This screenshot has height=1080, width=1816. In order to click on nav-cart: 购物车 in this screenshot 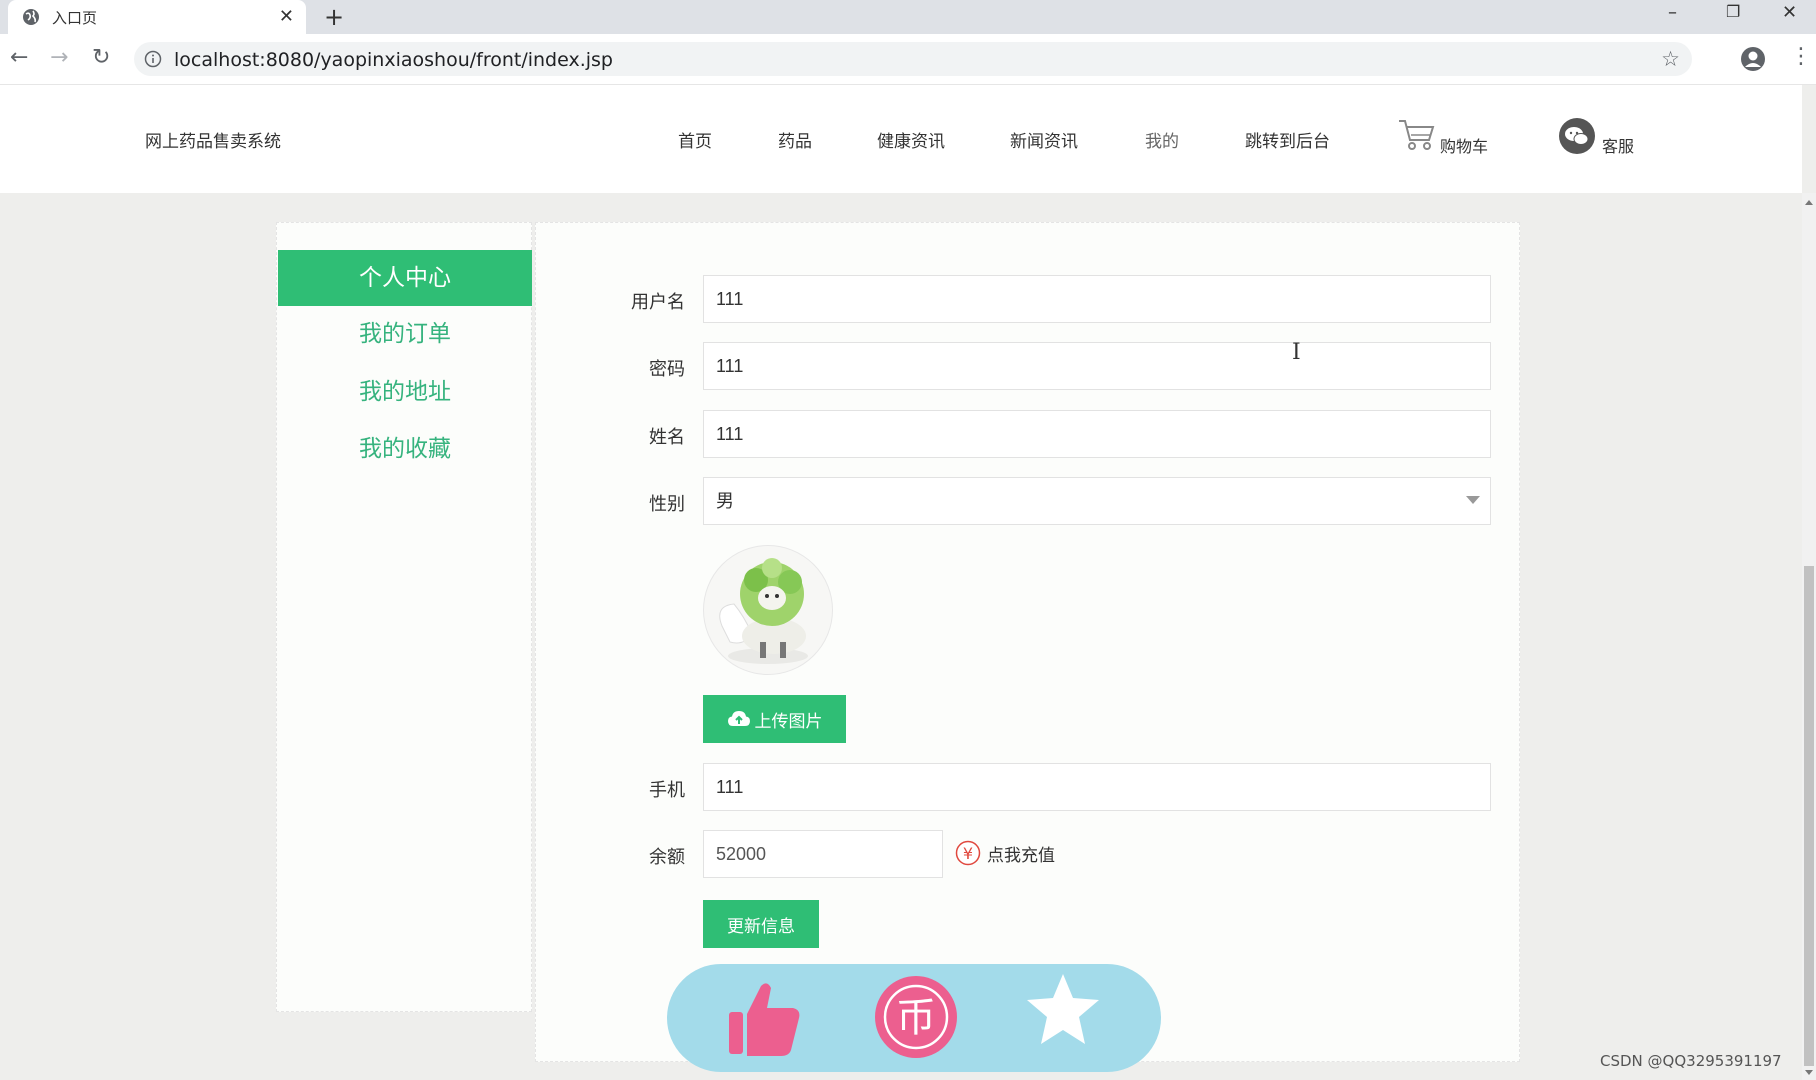, I will do `click(1464, 145)`.